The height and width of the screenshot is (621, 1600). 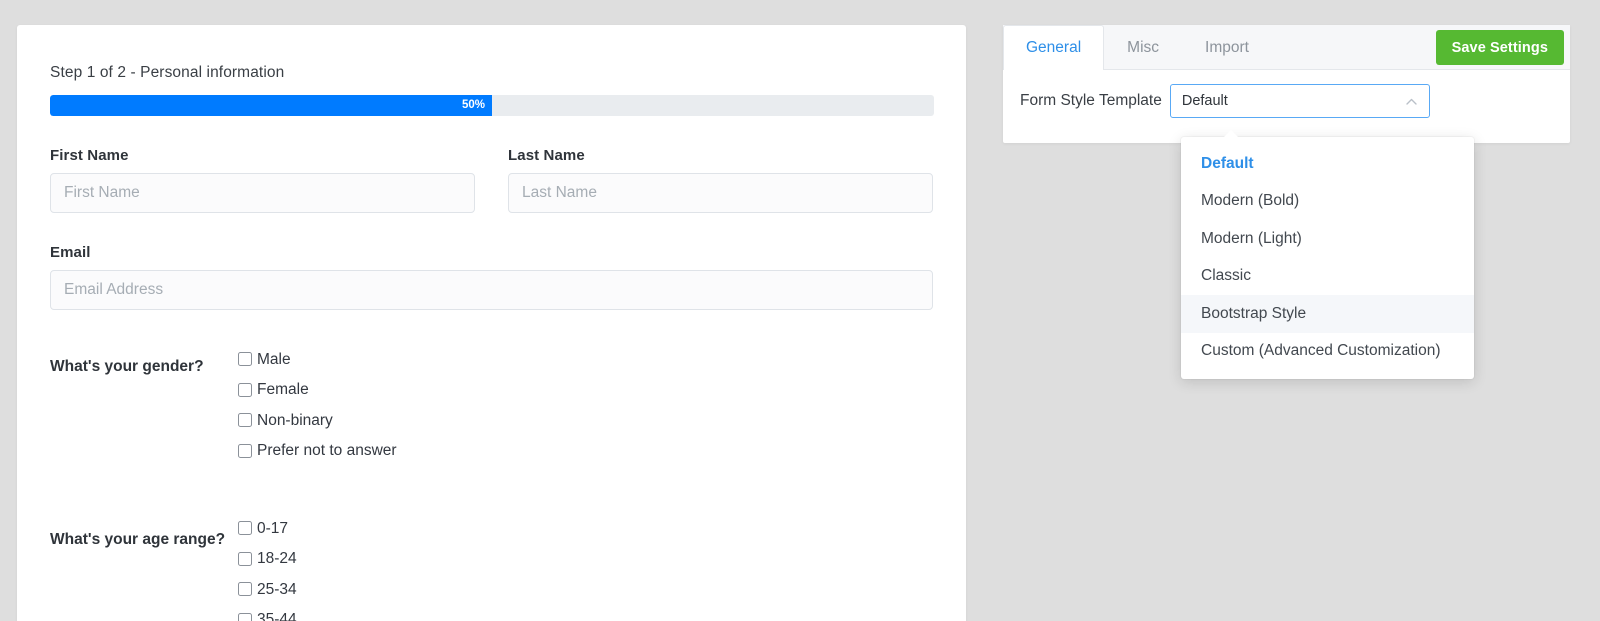 I want to click on dropdown-option-custom-advanced: Custom (Advanced Customization), so click(x=1327, y=352).